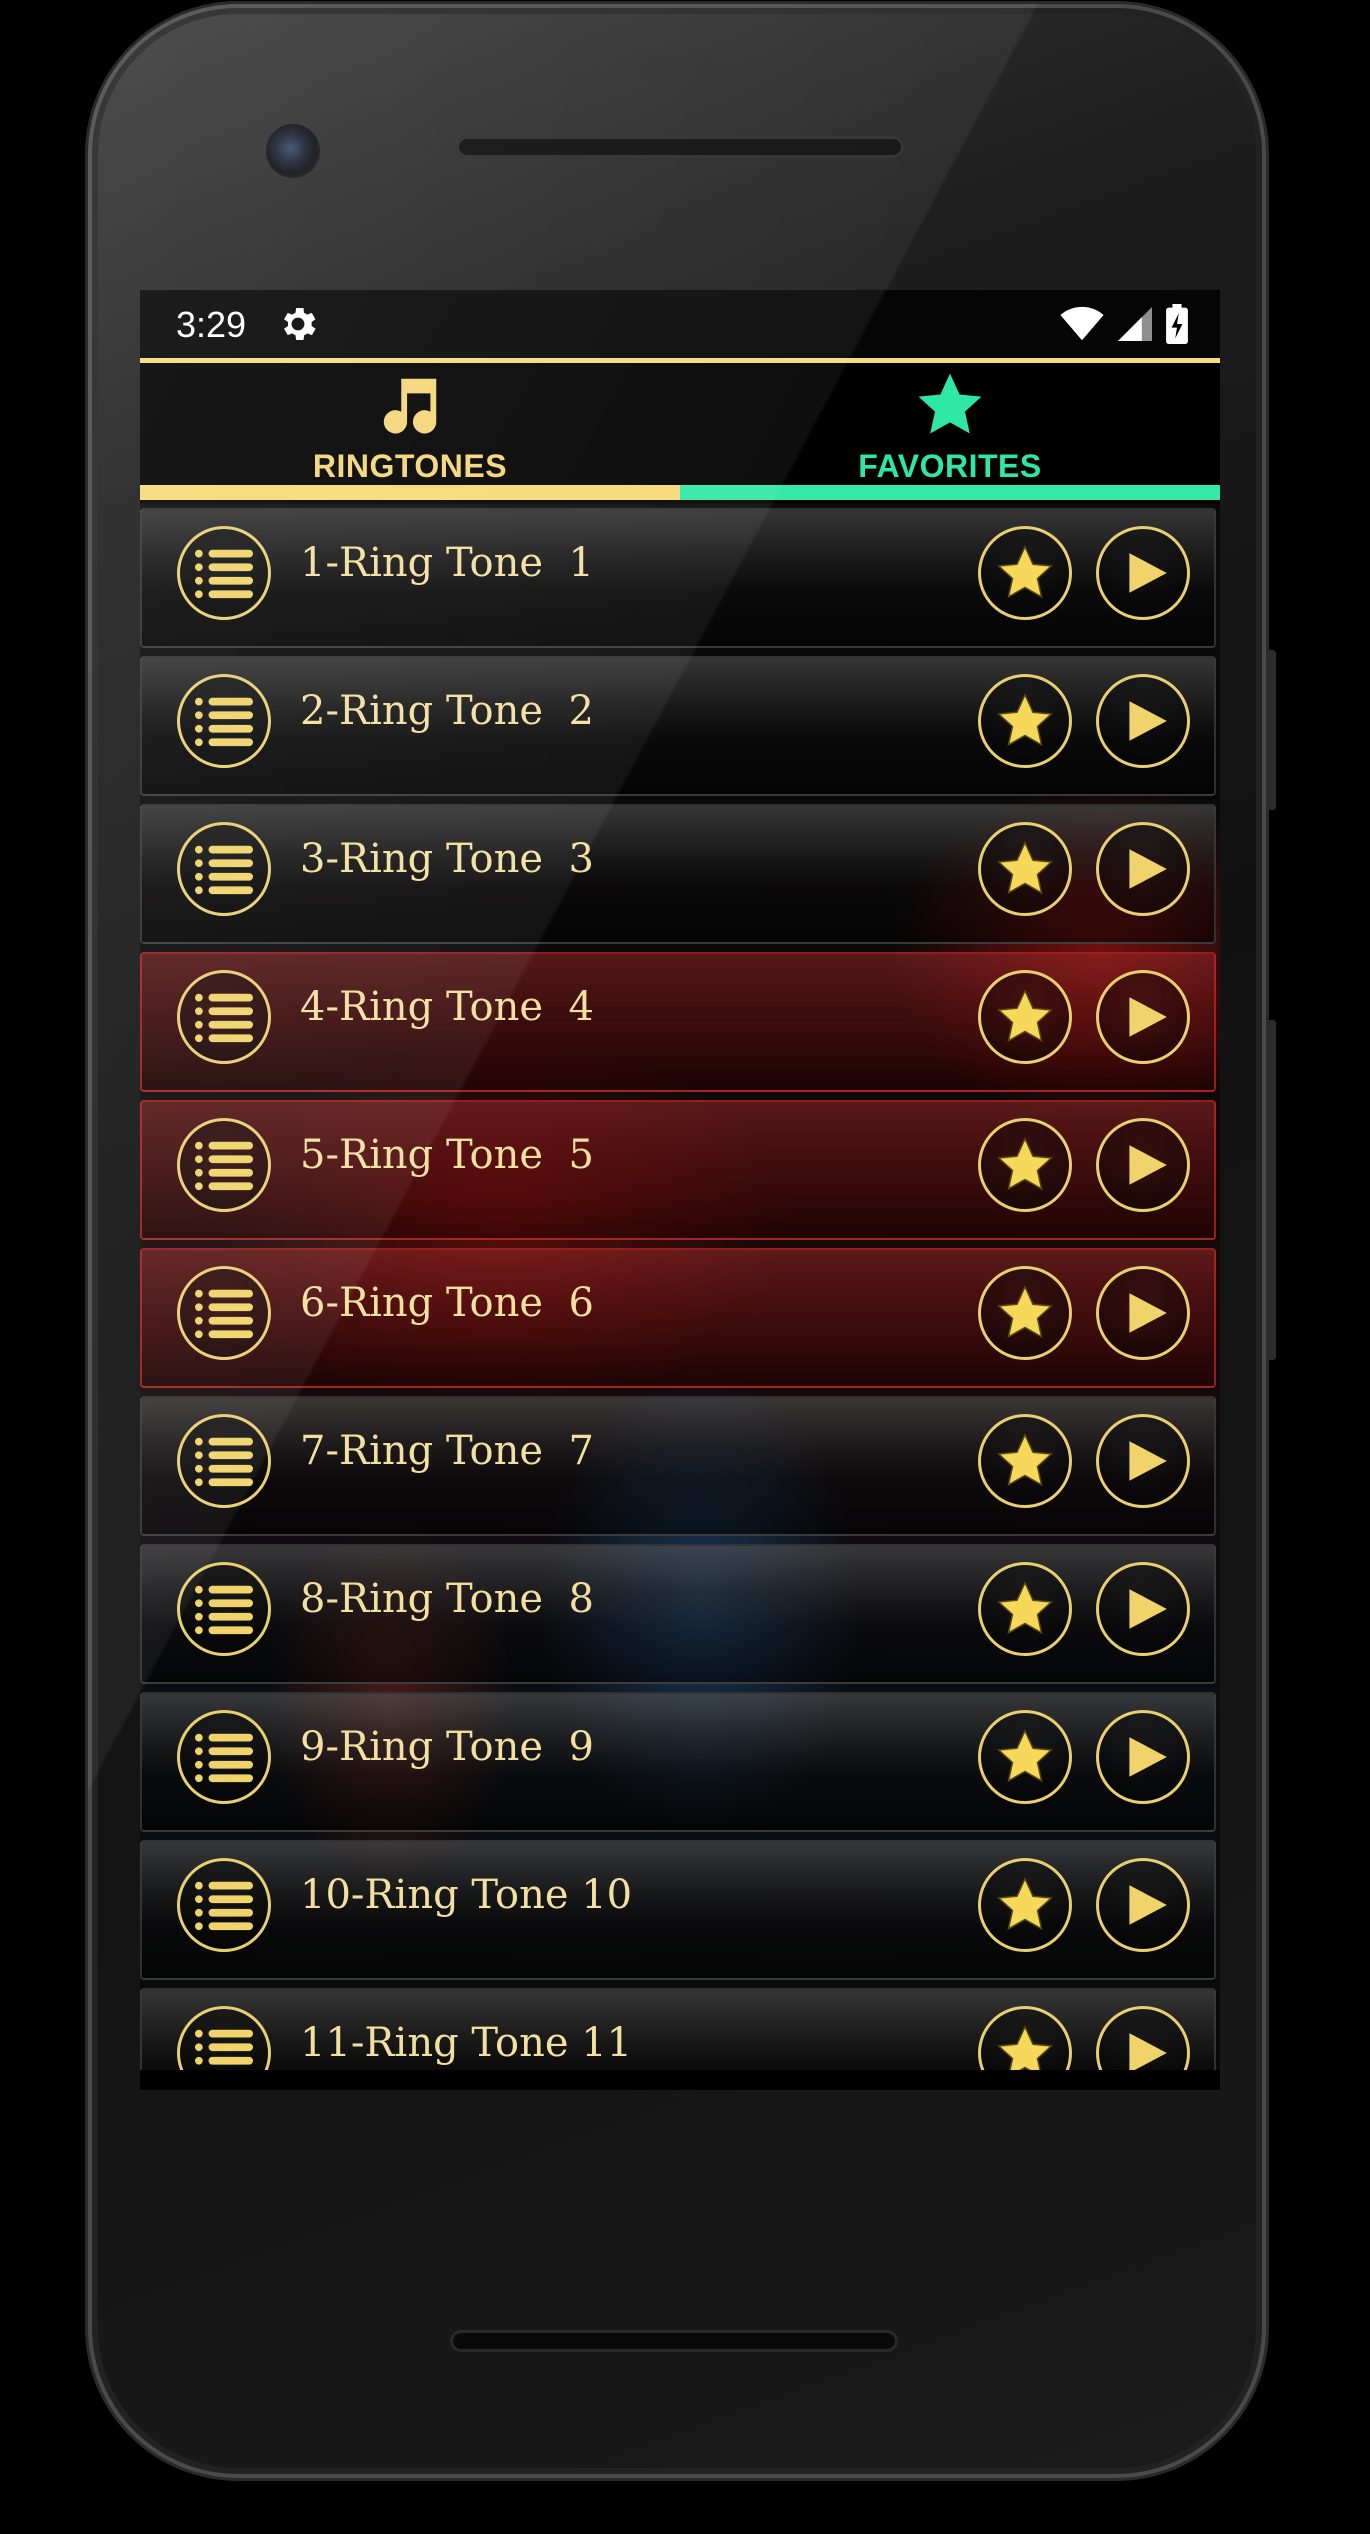 The height and width of the screenshot is (2534, 1370). I want to click on battery-charging-icon, so click(1177, 324).